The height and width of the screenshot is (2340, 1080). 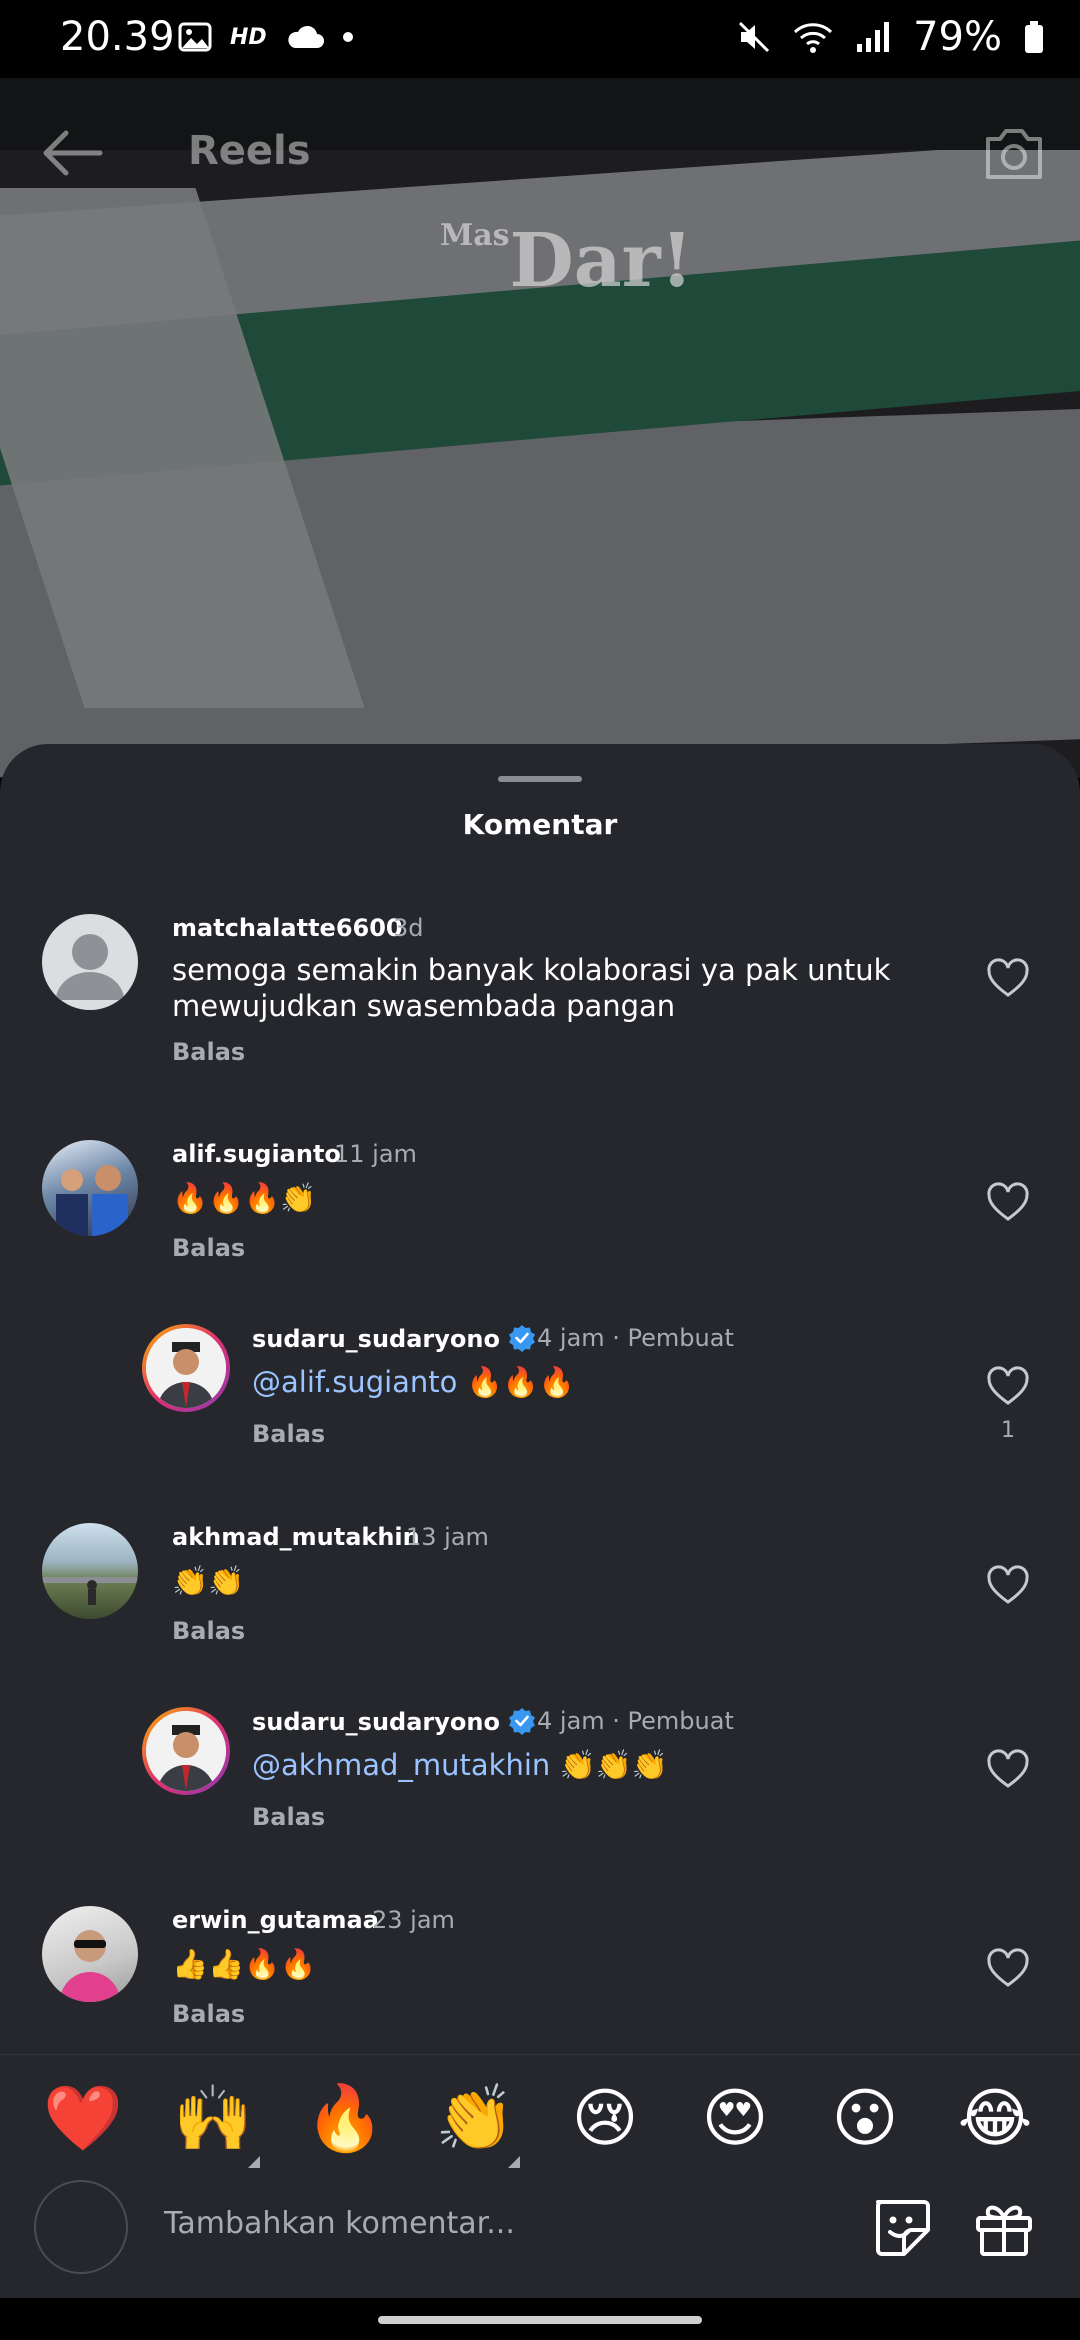 What do you see at coordinates (81, 2227) in the screenshot?
I see `my-avatar` at bounding box center [81, 2227].